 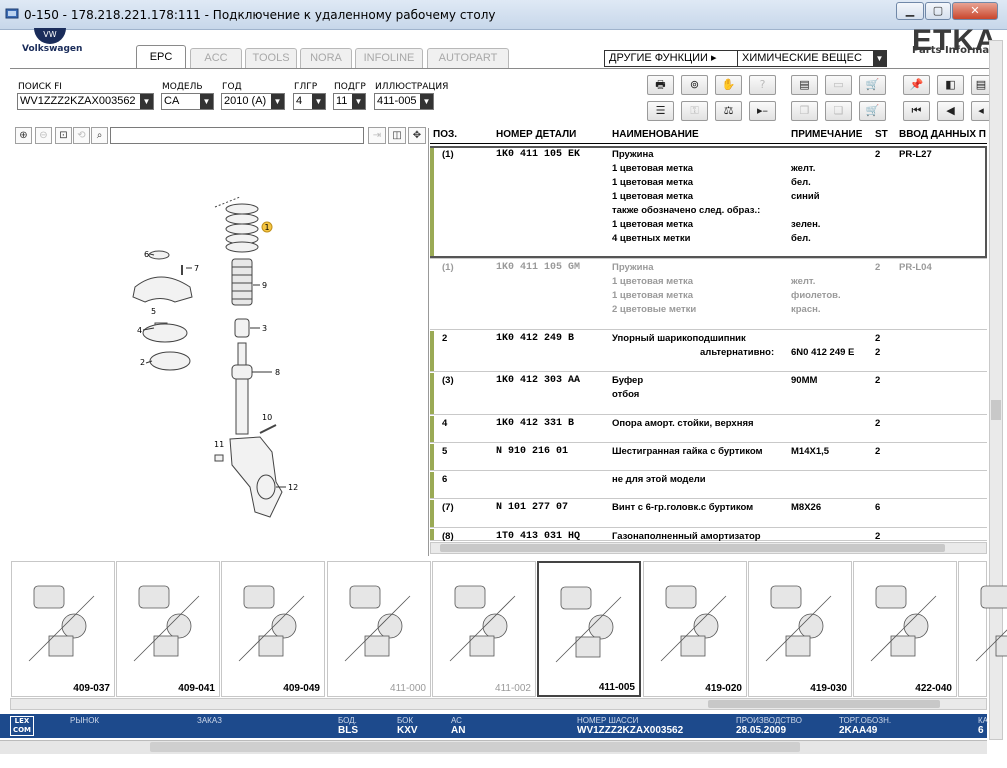 What do you see at coordinates (326, 58) in the screenshot?
I see `tab-nora: NORA` at bounding box center [326, 58].